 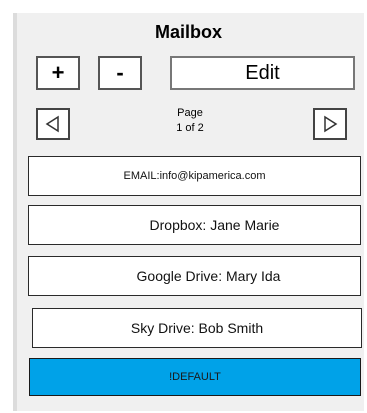 I want to click on add-button: +, so click(x=58, y=73).